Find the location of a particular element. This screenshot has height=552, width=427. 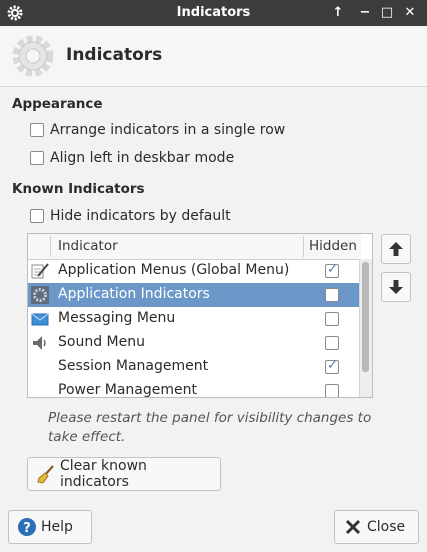

column-hidden: Hidden is located at coordinates (333, 246).